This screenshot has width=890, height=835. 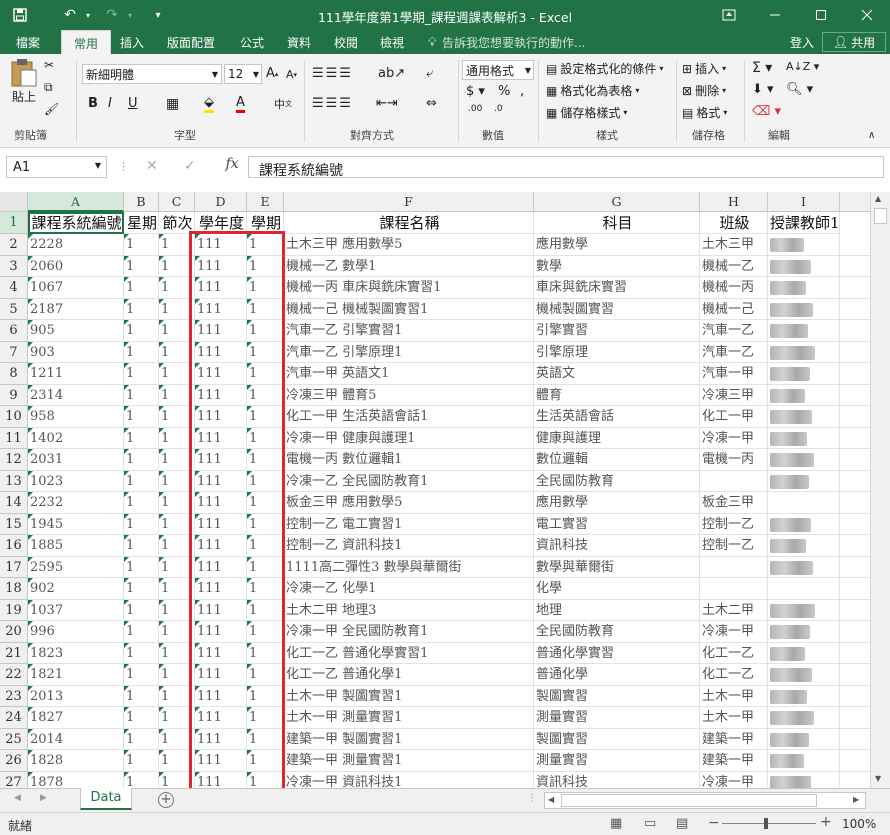 I want to click on tab-file: 檔案, so click(x=28, y=42).